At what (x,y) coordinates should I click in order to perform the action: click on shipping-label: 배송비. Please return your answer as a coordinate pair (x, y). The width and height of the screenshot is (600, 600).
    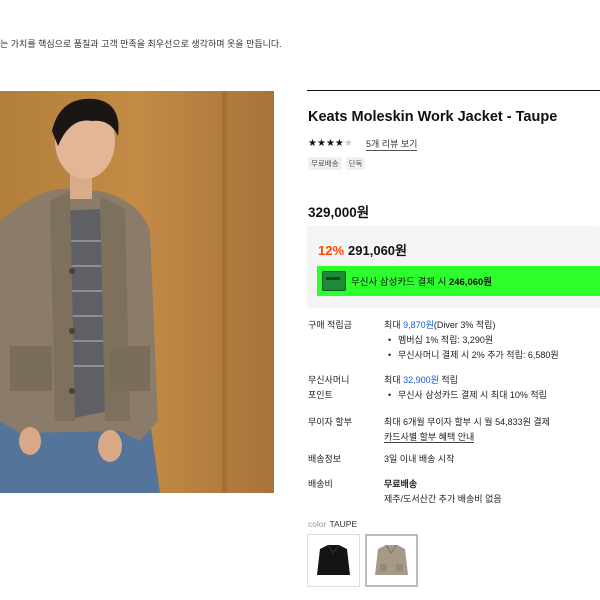
    Looking at the image, I should click on (320, 484).